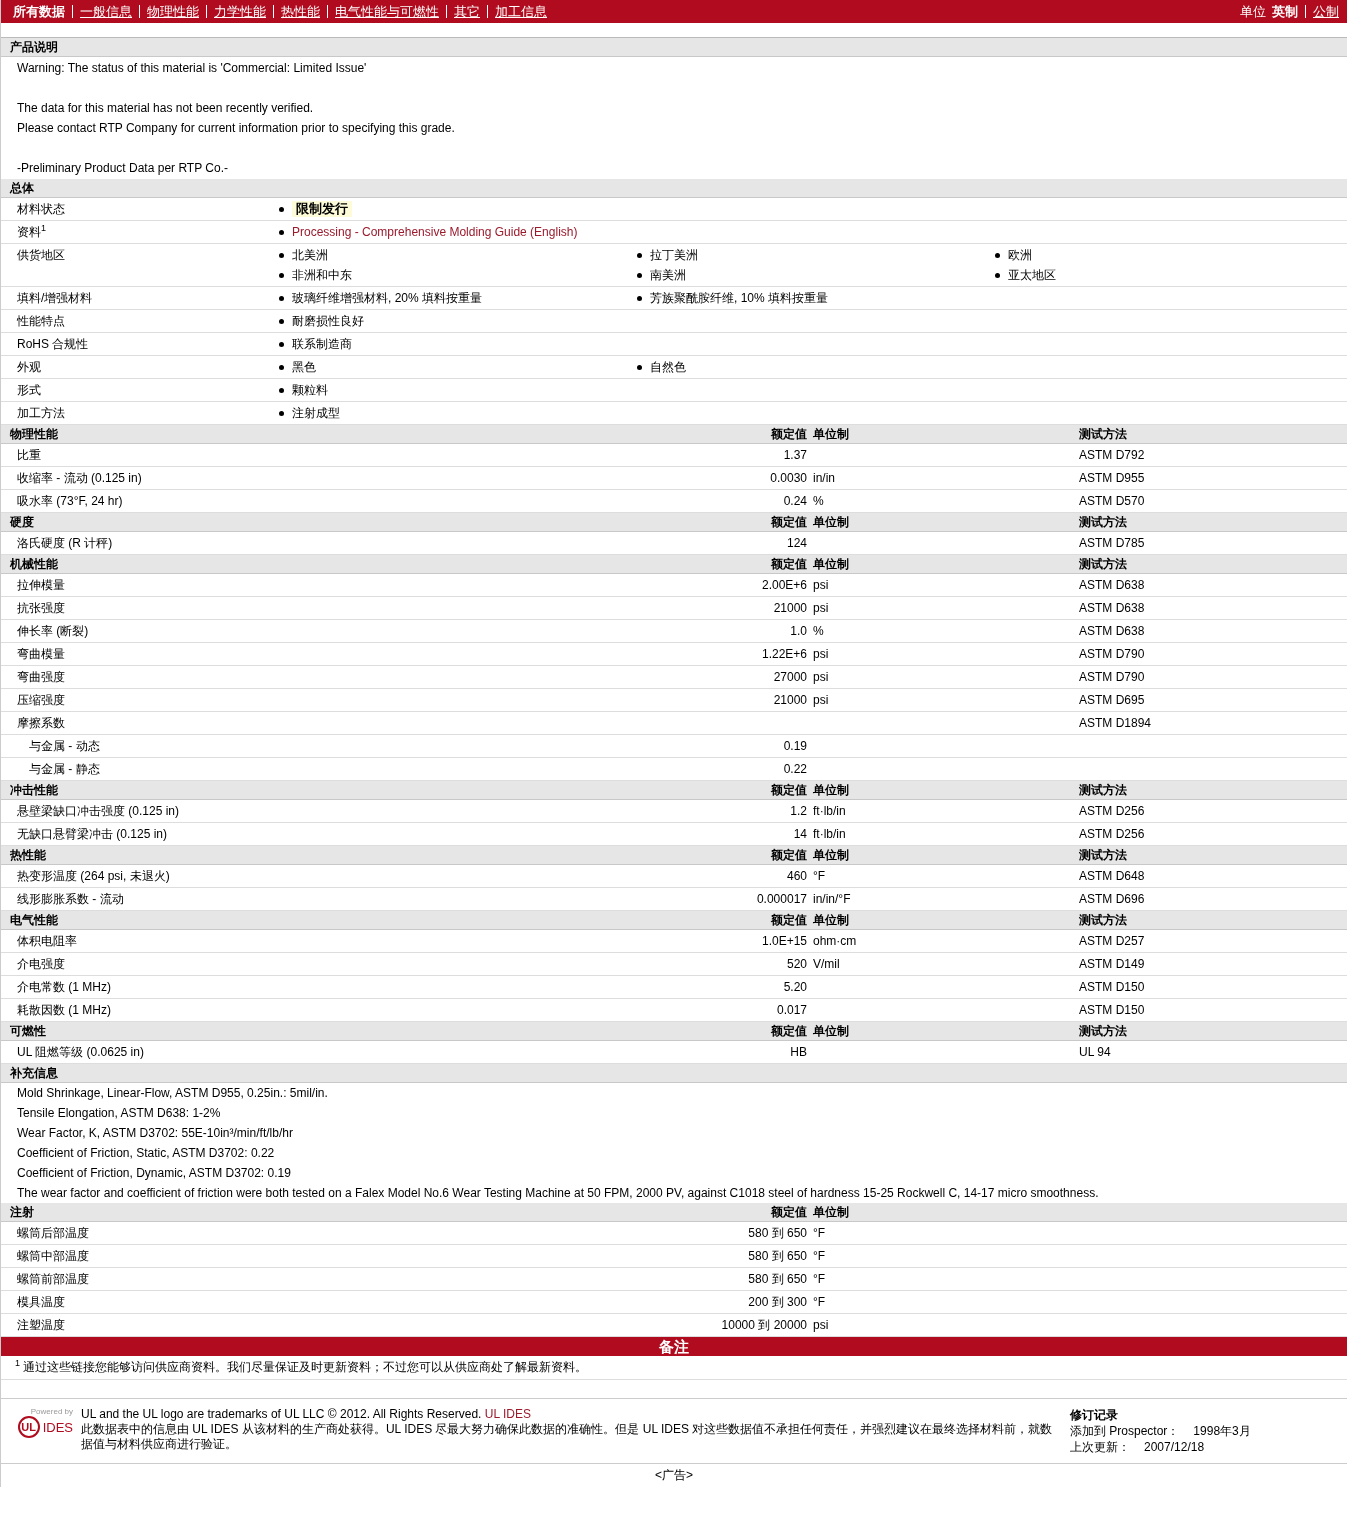 Image resolution: width=1347 pixels, height=1517 pixels. What do you see at coordinates (777, 1232) in the screenshot?
I see `nominal-value: 580 到 650` at bounding box center [777, 1232].